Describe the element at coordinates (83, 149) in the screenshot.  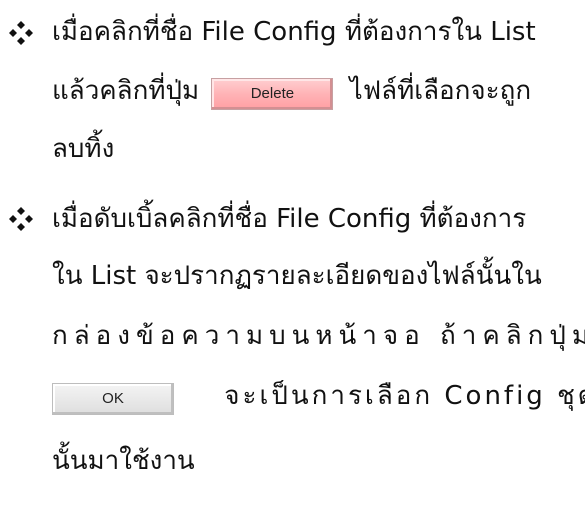
I see `item1-line3: ลบทิ้ง` at that location.